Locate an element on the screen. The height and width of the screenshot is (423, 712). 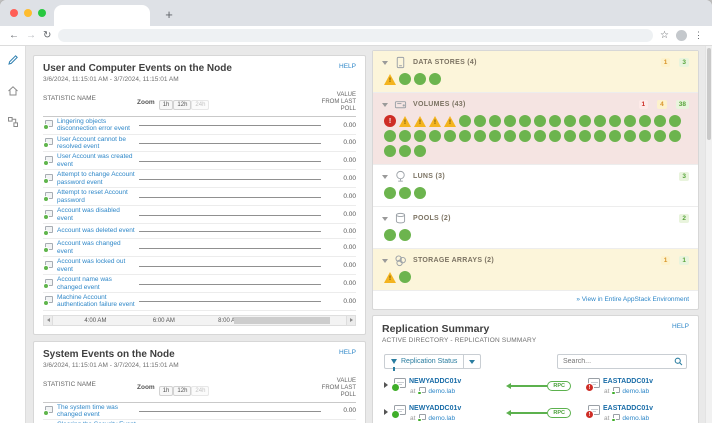
minimize-window-button is located at coordinates (28, 13).